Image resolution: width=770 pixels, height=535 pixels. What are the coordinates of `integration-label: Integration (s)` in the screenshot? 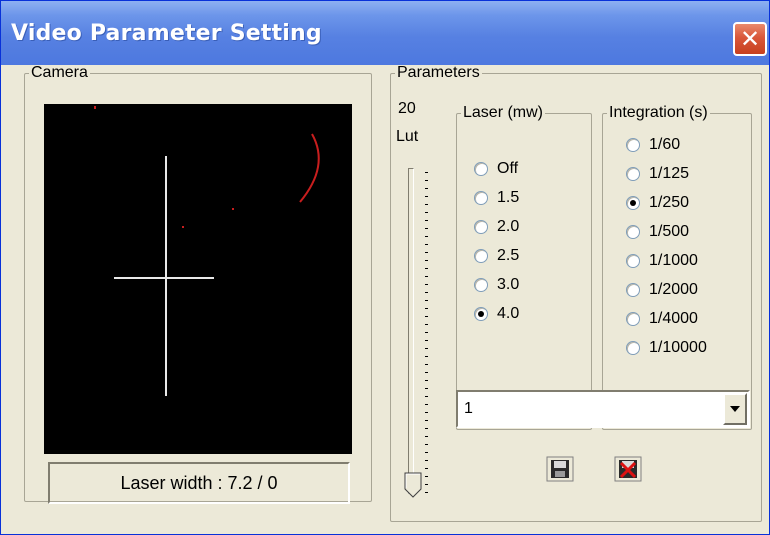 It's located at (658, 112).